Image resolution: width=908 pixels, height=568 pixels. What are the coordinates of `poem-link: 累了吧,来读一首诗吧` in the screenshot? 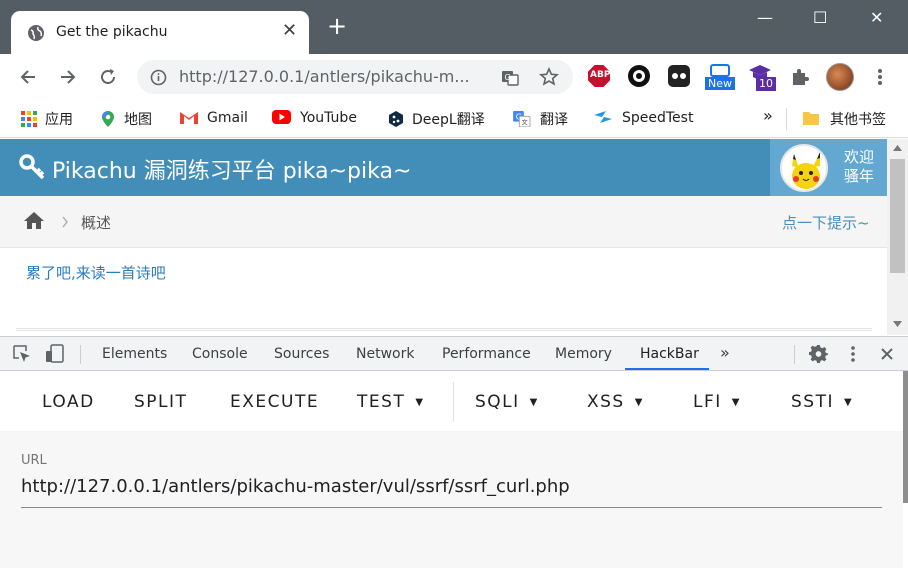 It's located at (96, 272).